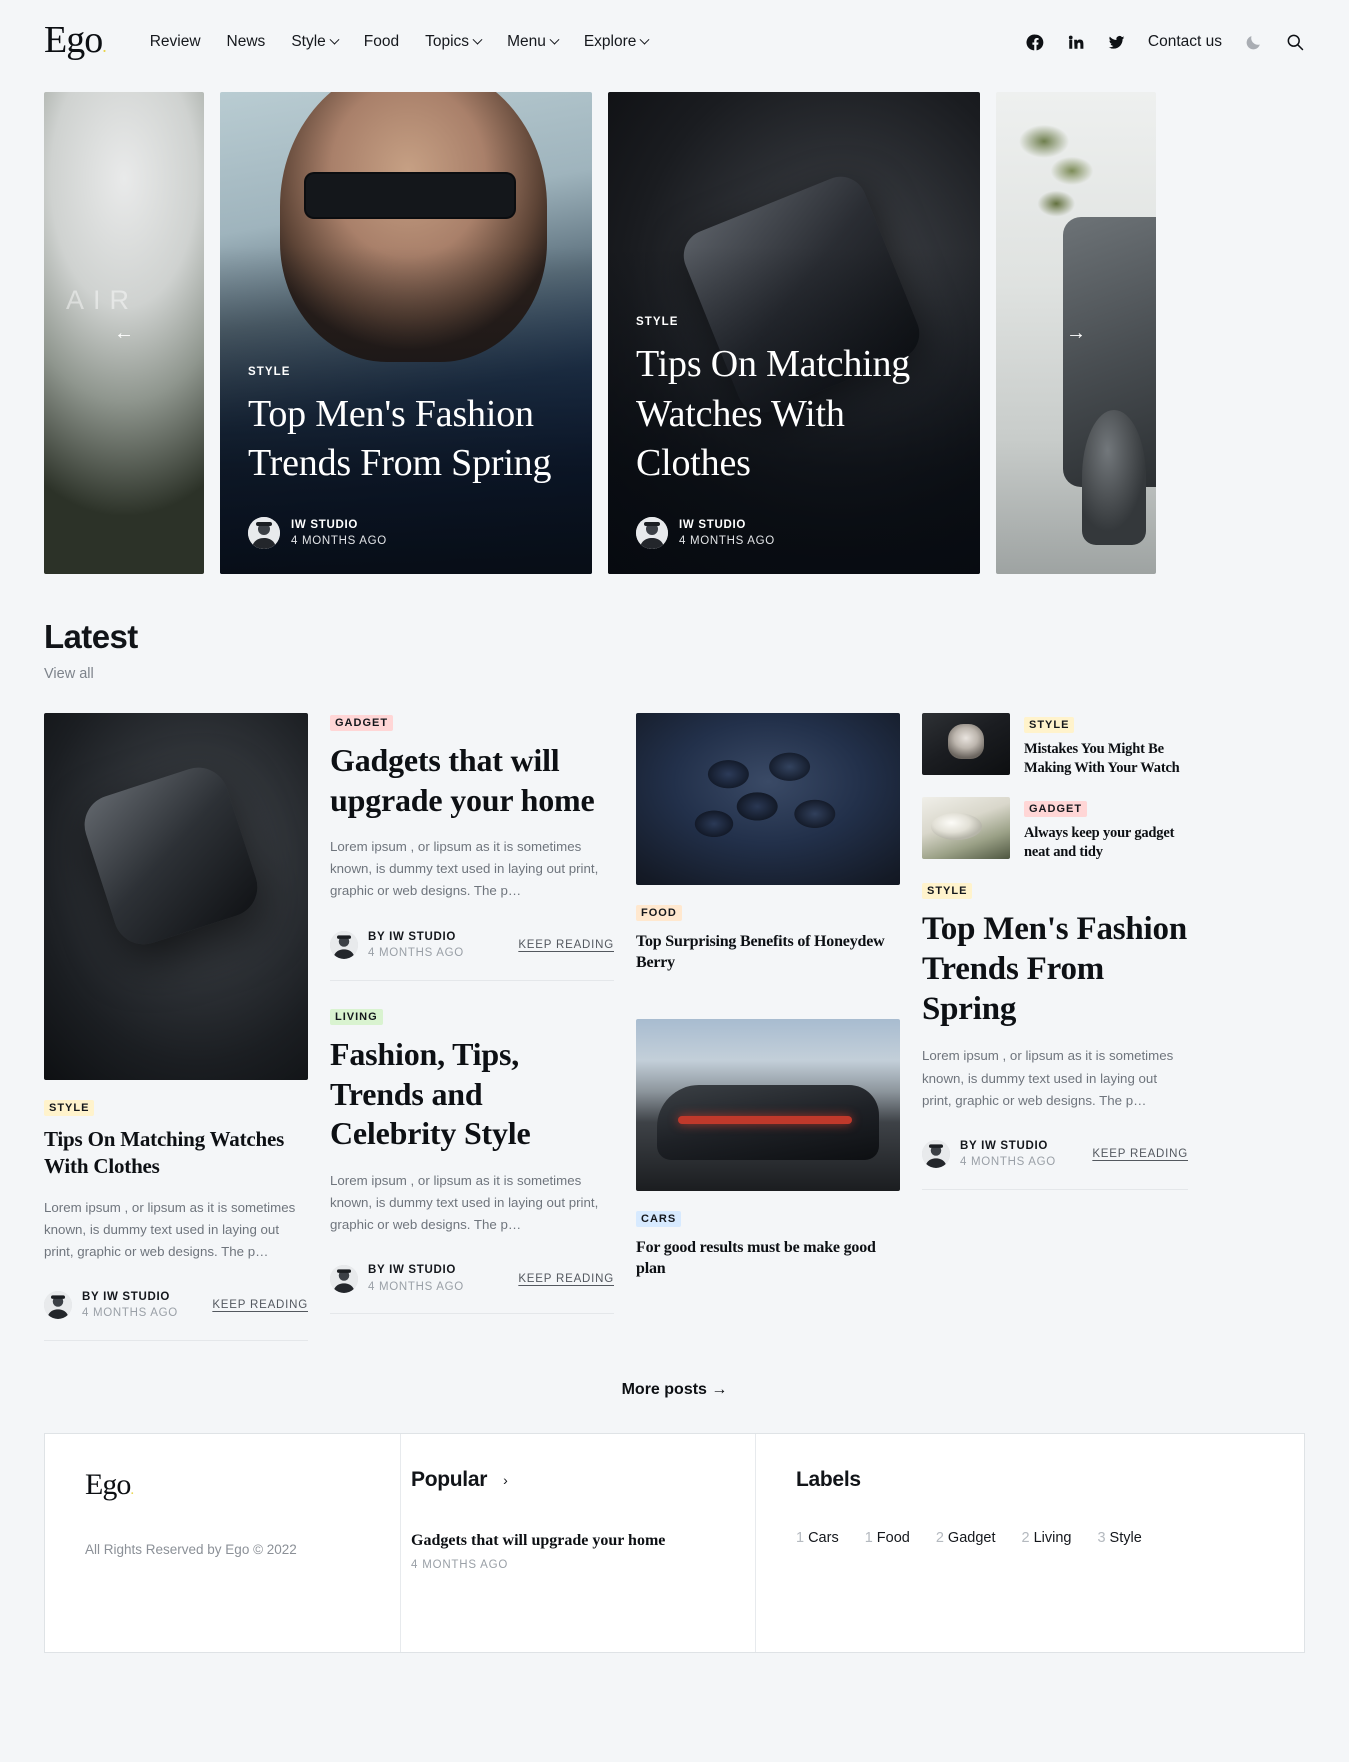 This screenshot has height=1762, width=1349. What do you see at coordinates (1047, 1538) in the screenshot?
I see `label-item-living: 2 Living` at bounding box center [1047, 1538].